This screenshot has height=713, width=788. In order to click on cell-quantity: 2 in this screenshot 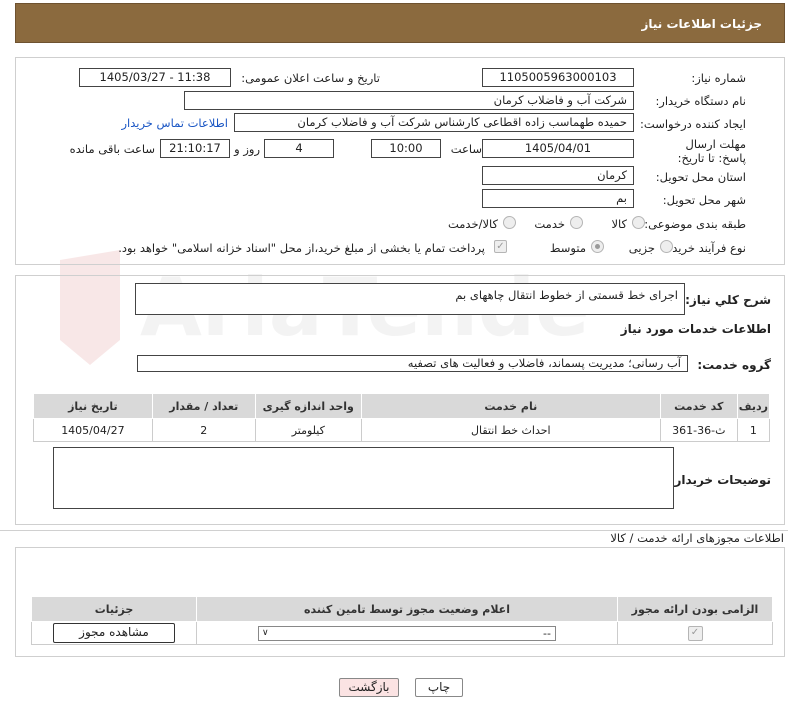, I will do `click(203, 430)`.